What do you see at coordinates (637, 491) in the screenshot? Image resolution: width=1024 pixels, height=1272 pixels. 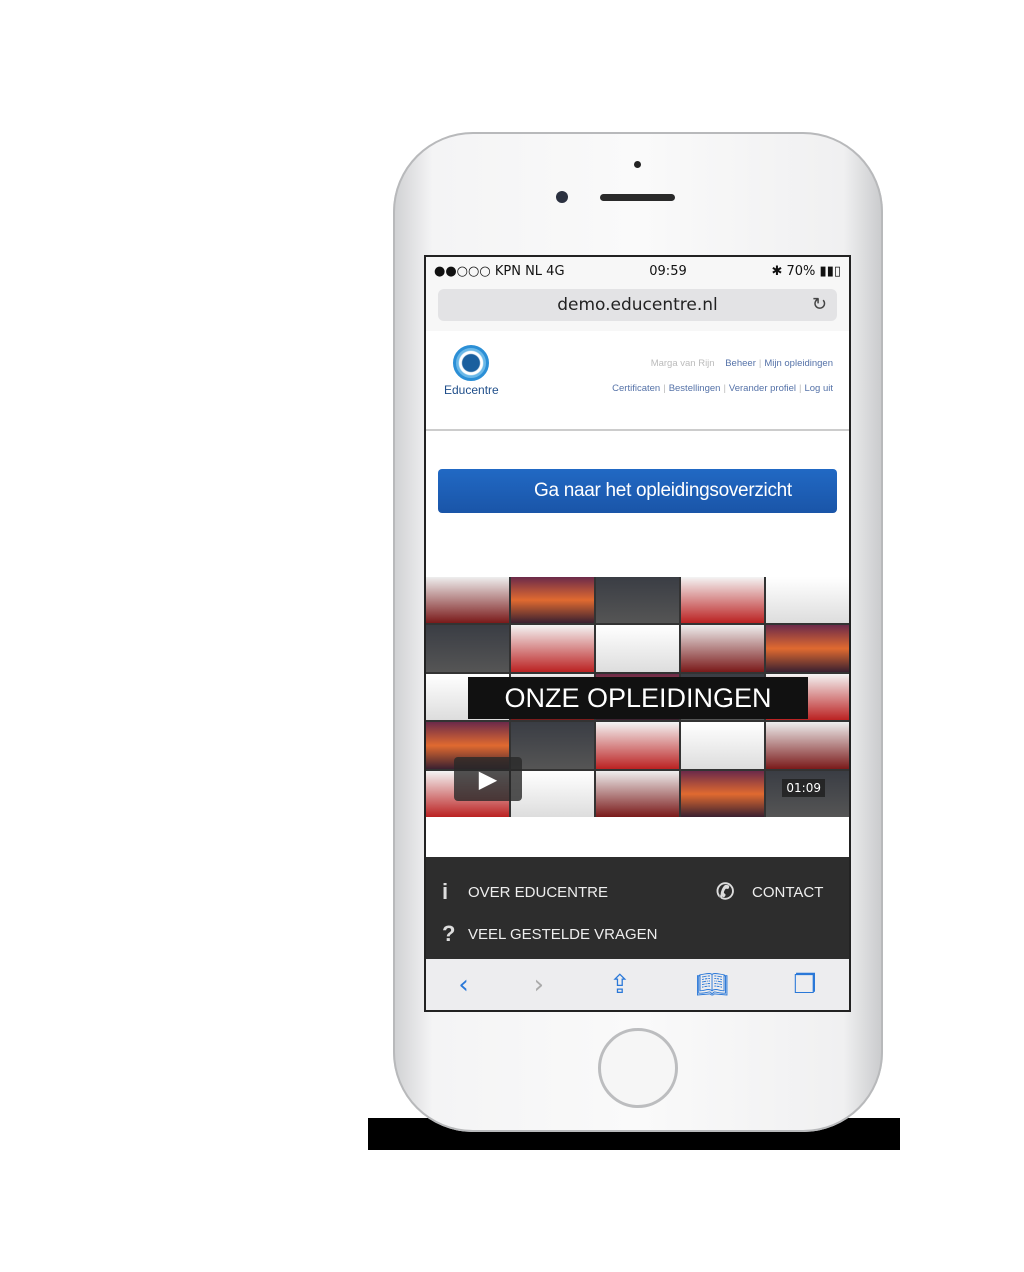 I see `course-overview-button: Ga naar het opleidingsoverzicht` at bounding box center [637, 491].